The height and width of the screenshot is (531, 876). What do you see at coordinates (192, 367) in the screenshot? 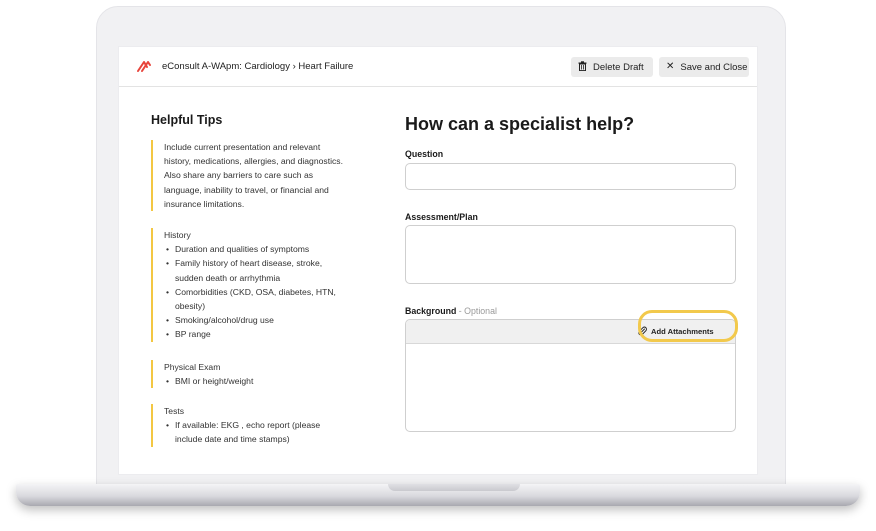
I see `tips-section-heading: Physical Exam` at bounding box center [192, 367].